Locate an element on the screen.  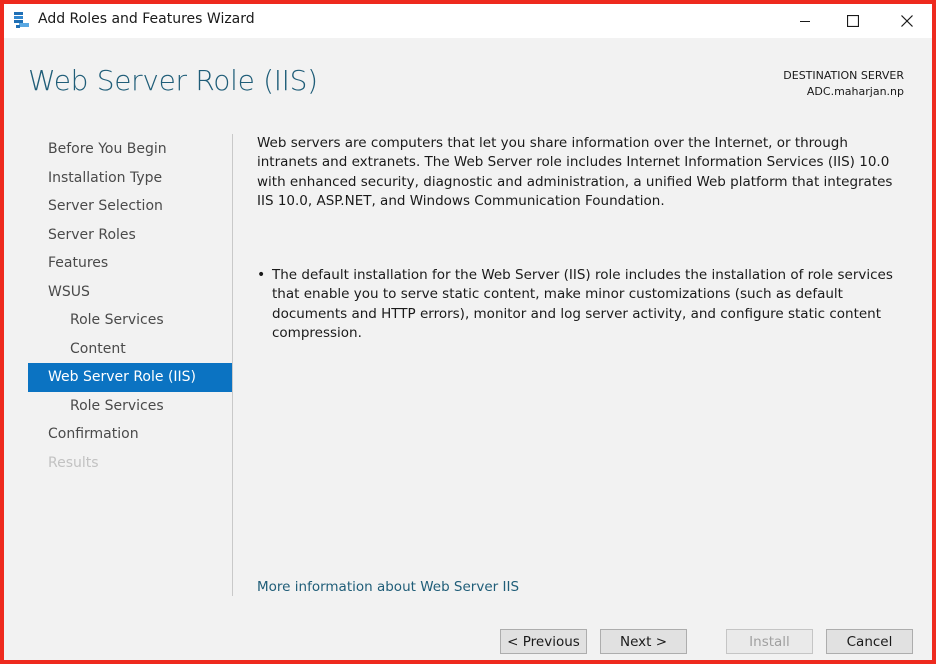
window-title: Add Roles and Features Wizard is located at coordinates (146, 19).